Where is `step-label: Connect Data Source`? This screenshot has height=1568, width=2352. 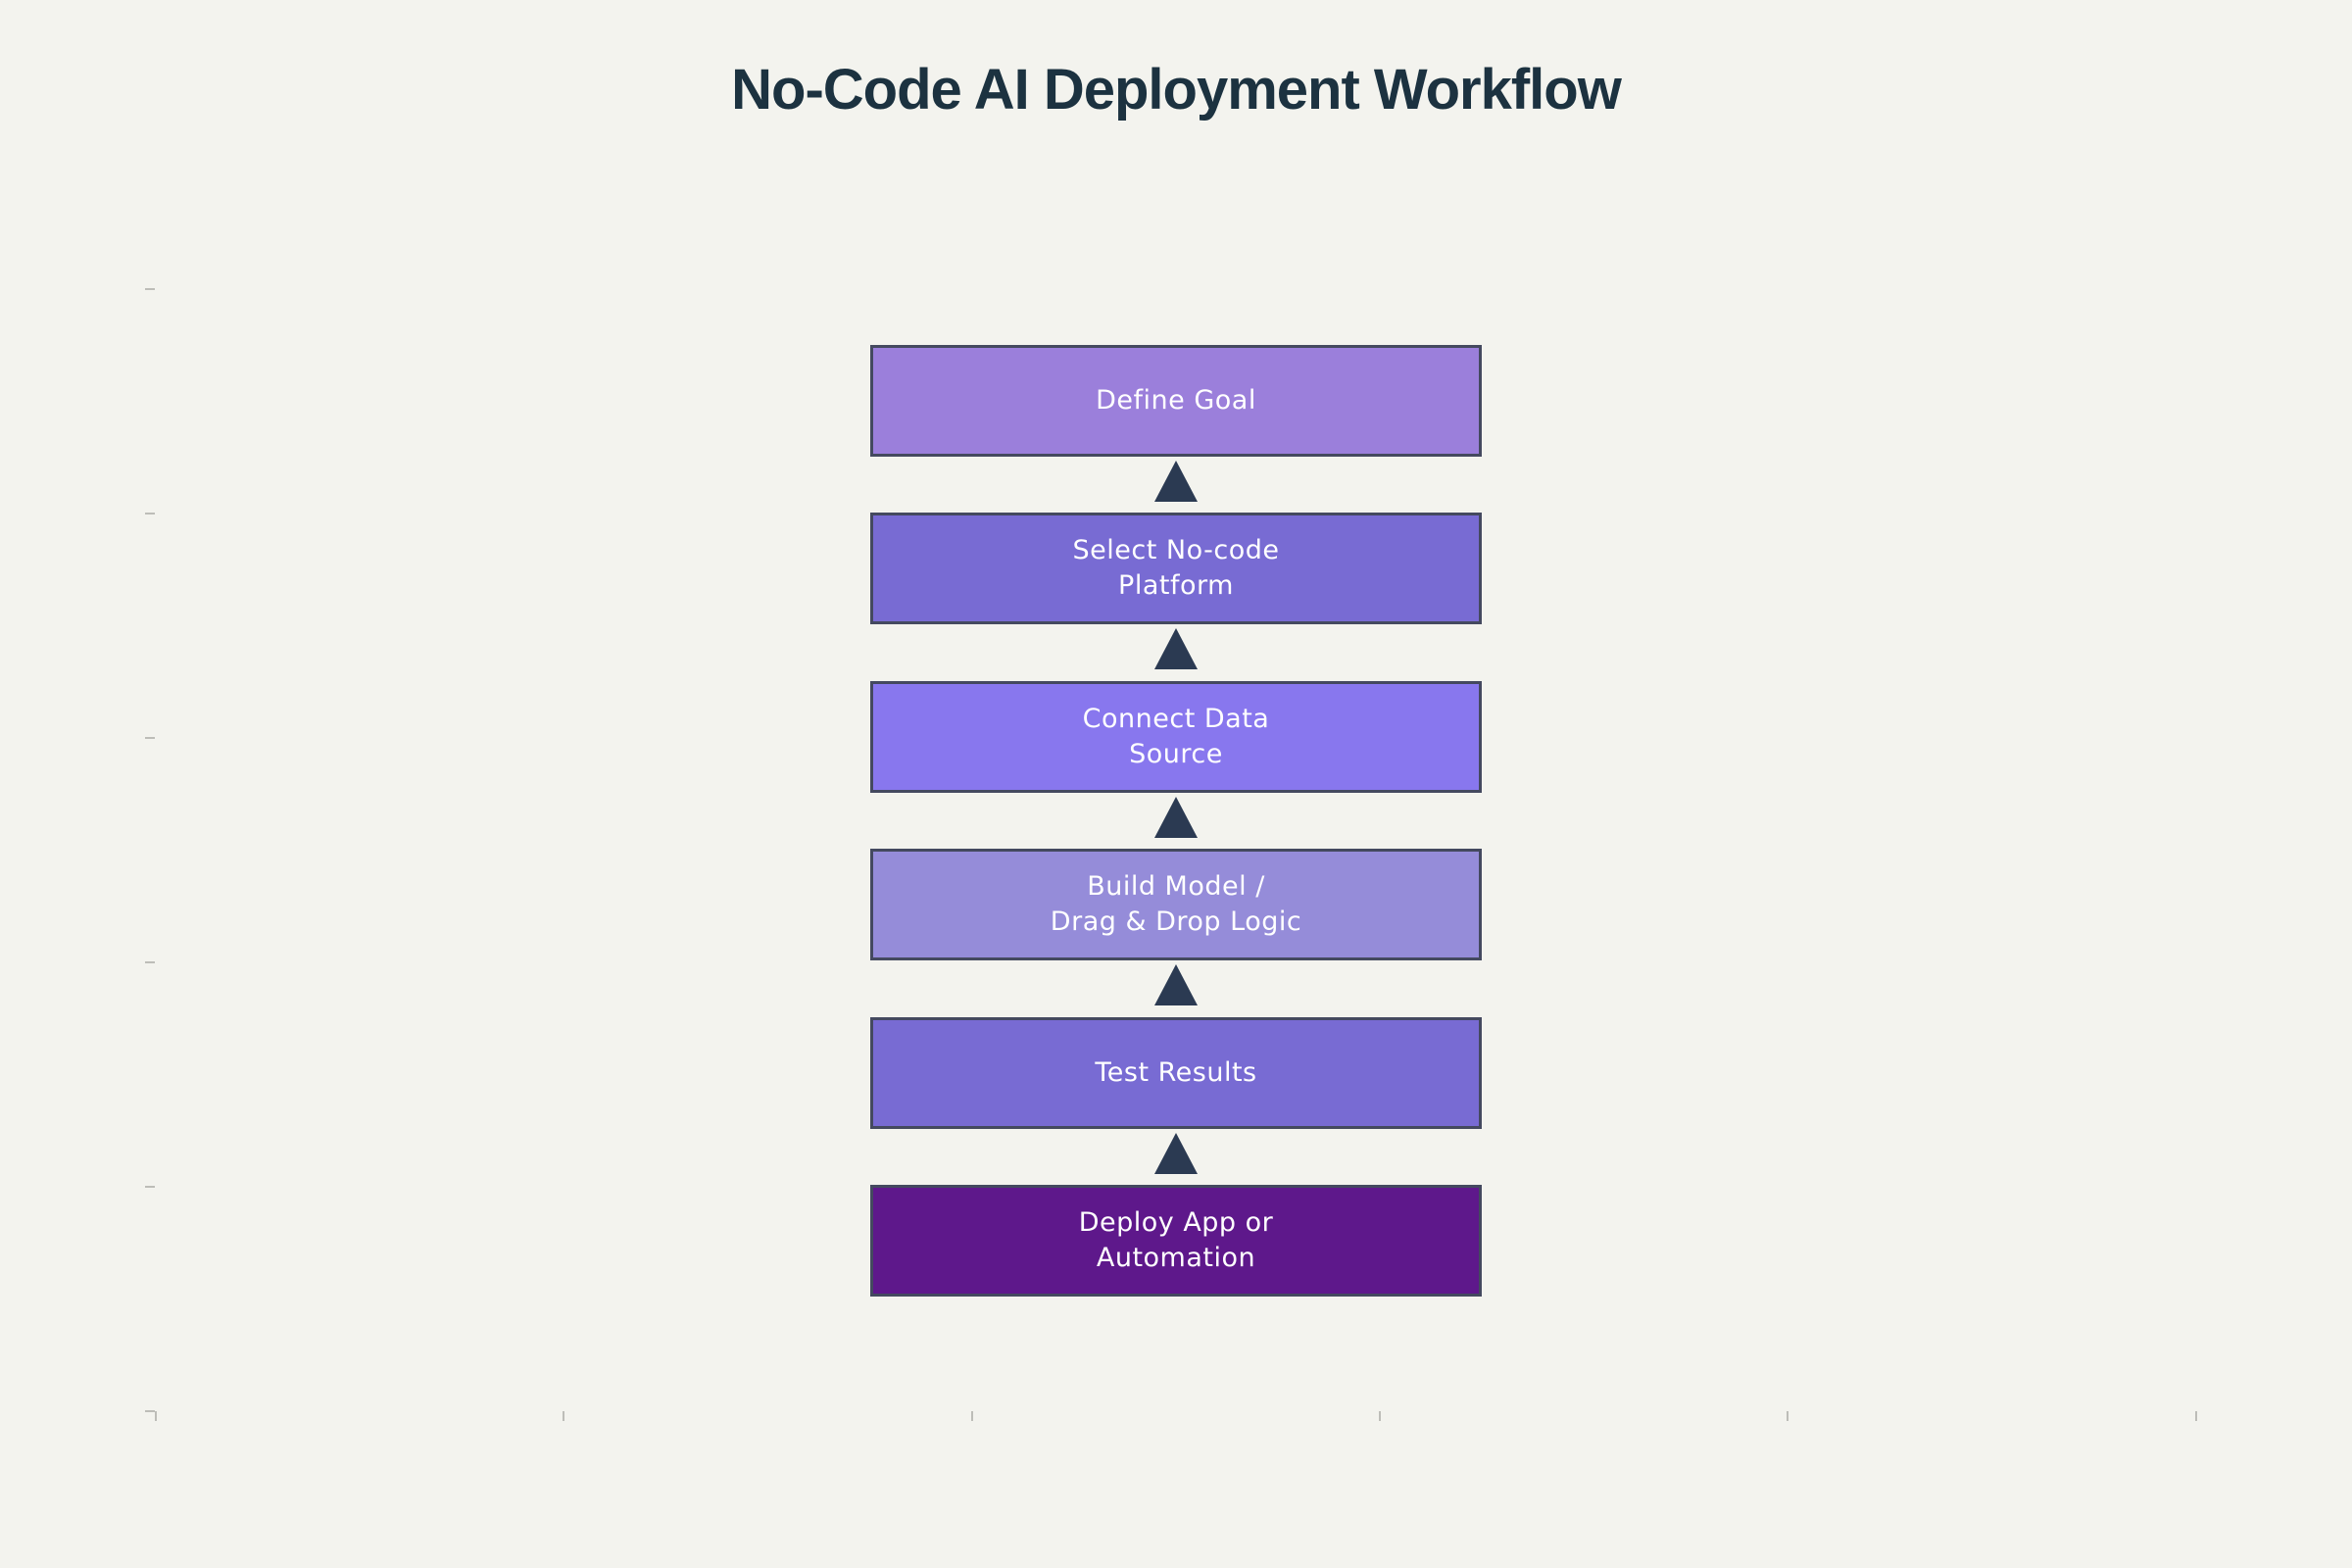
step-label: Connect Data Source is located at coordinates (1176, 736).